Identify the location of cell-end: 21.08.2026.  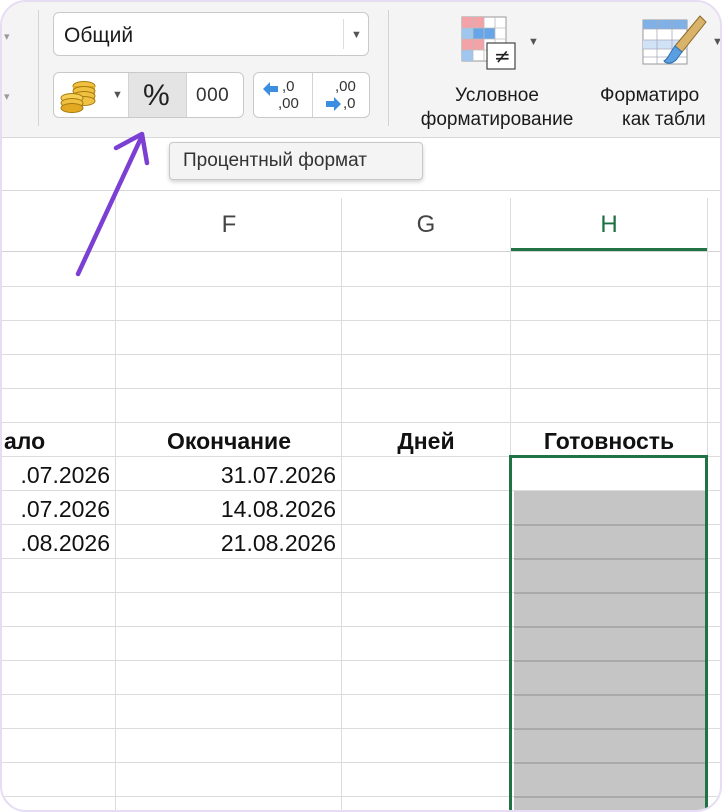
(226, 543).